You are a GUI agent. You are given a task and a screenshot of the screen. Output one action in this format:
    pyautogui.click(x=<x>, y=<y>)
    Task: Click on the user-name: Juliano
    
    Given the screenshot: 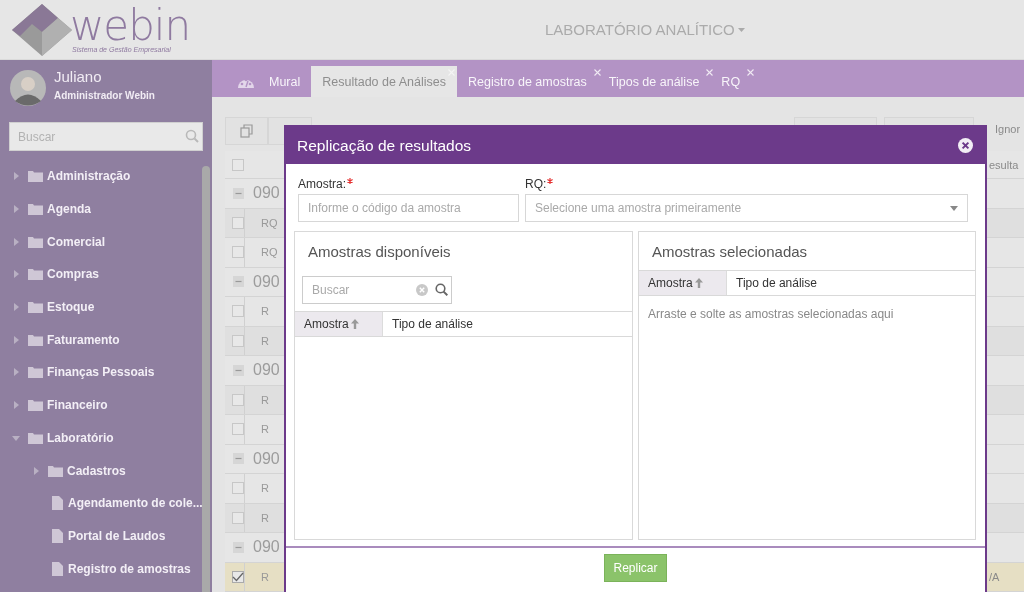 What is the action you would take?
    pyautogui.click(x=78, y=77)
    